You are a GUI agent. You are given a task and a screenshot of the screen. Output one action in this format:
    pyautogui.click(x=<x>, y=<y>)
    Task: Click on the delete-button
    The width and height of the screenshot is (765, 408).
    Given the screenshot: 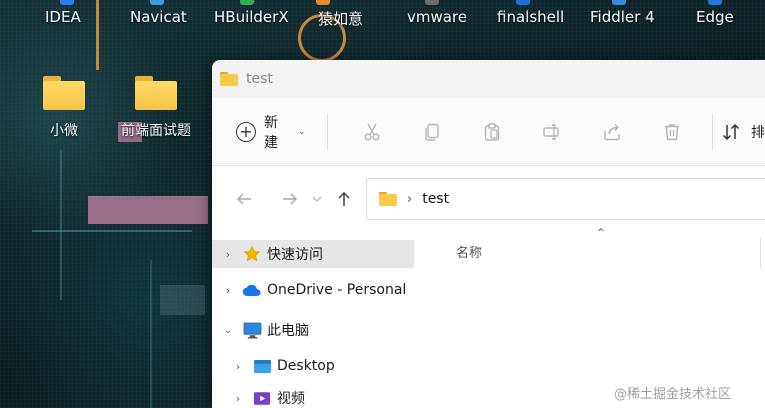 What is the action you would take?
    pyautogui.click(x=672, y=132)
    